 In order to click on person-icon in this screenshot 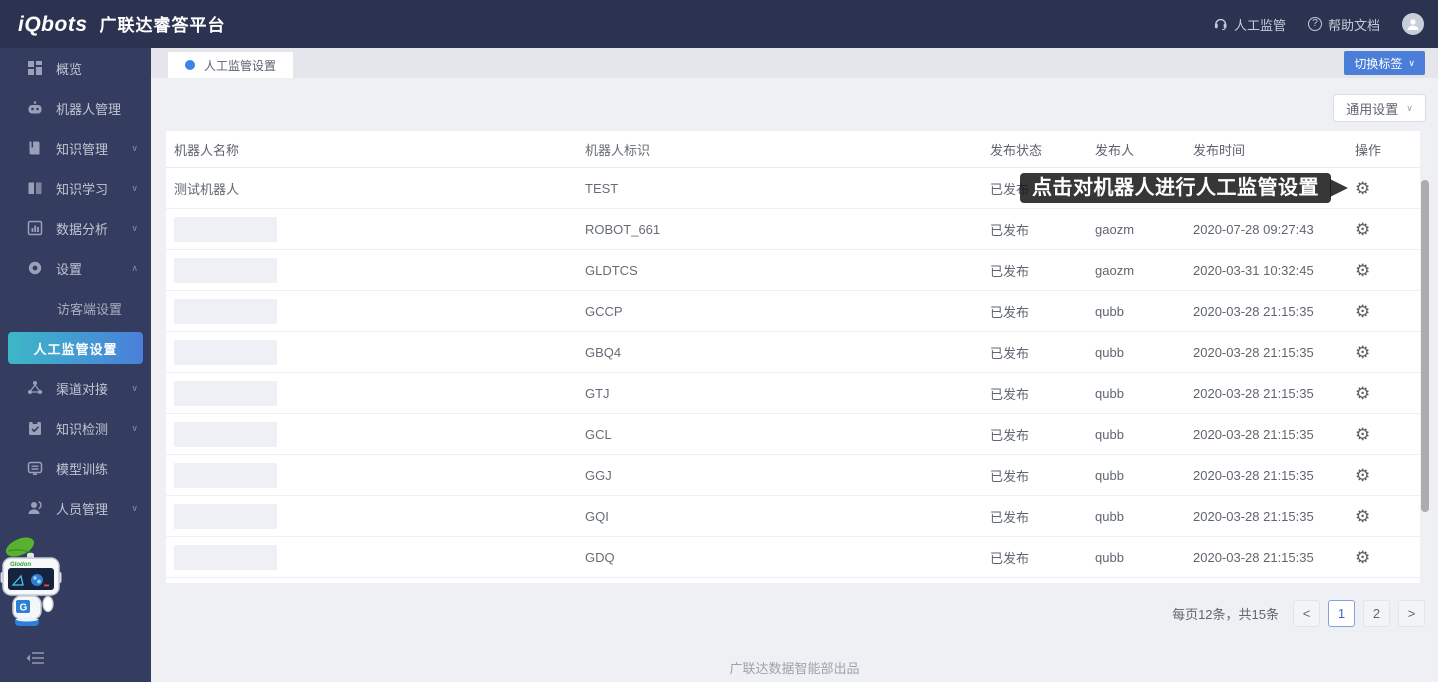, I will do `click(1413, 24)`.